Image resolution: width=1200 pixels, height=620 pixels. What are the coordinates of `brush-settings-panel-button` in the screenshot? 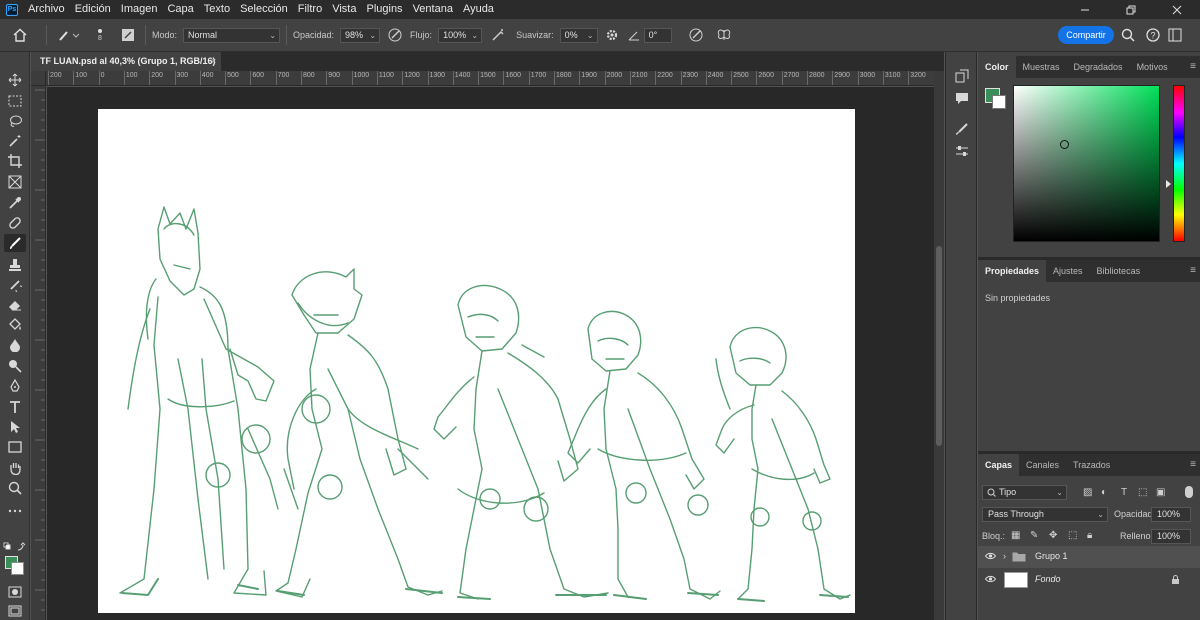 It's located at (962, 129).